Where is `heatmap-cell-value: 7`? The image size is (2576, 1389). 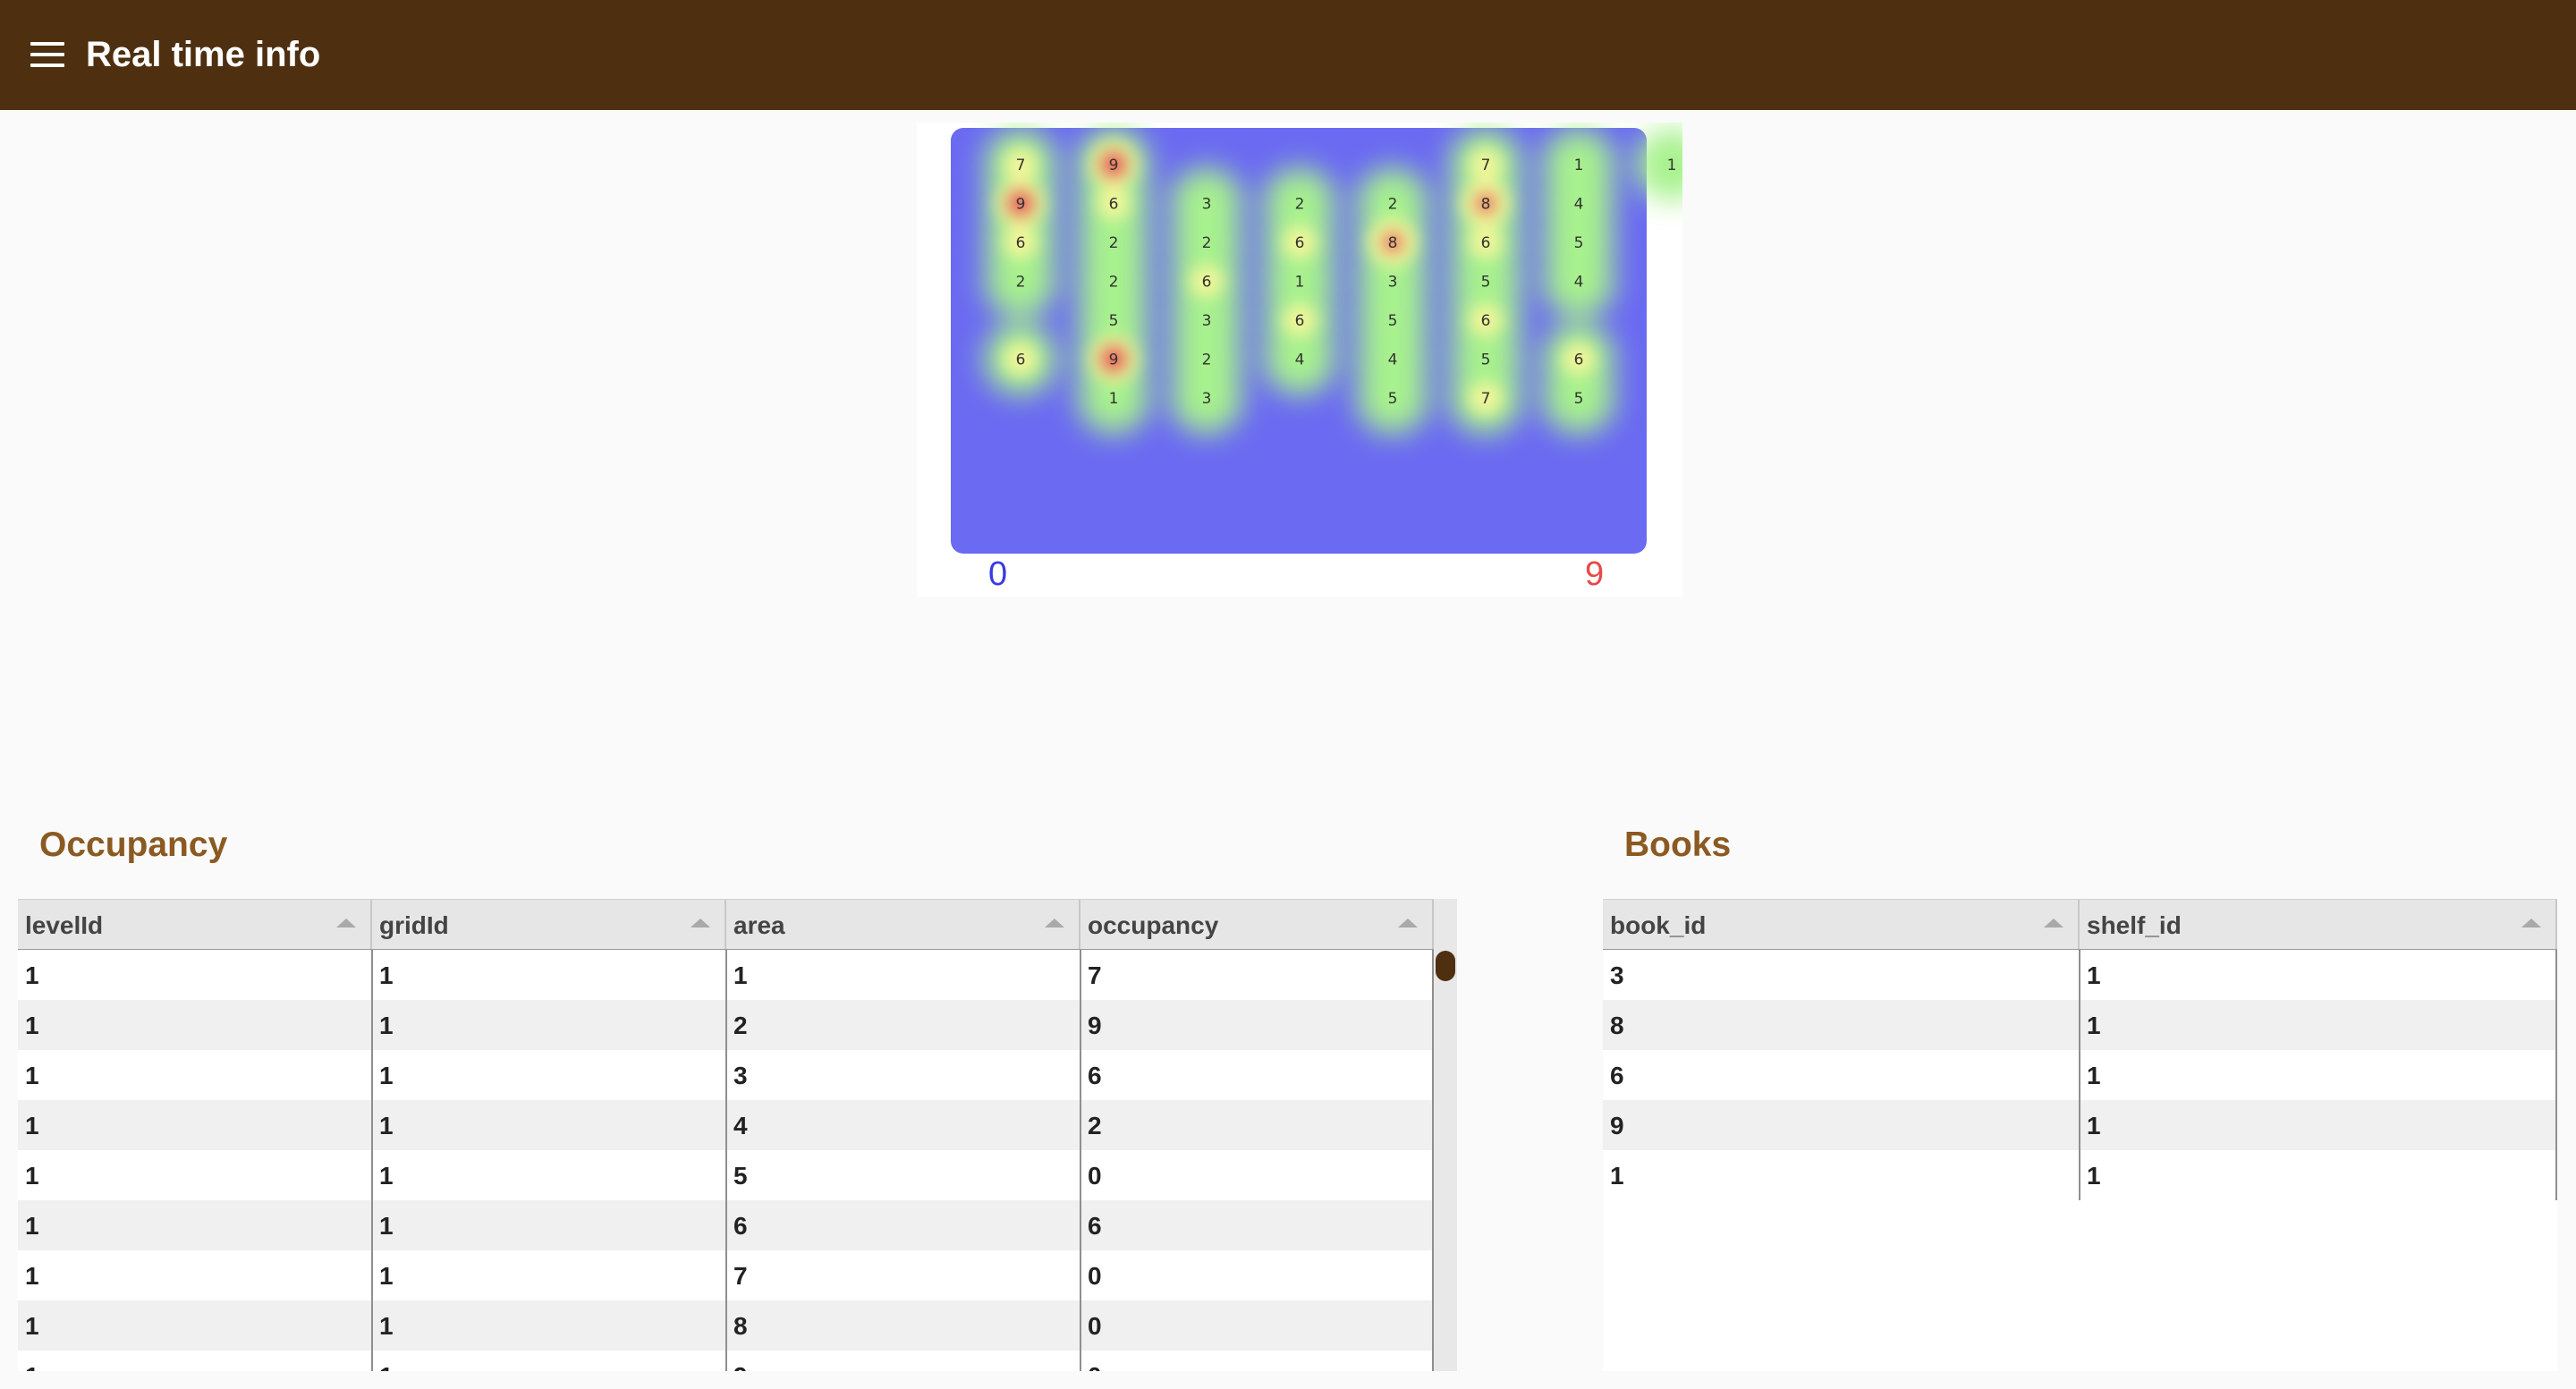
heatmap-cell-value: 7 is located at coordinates (1486, 165).